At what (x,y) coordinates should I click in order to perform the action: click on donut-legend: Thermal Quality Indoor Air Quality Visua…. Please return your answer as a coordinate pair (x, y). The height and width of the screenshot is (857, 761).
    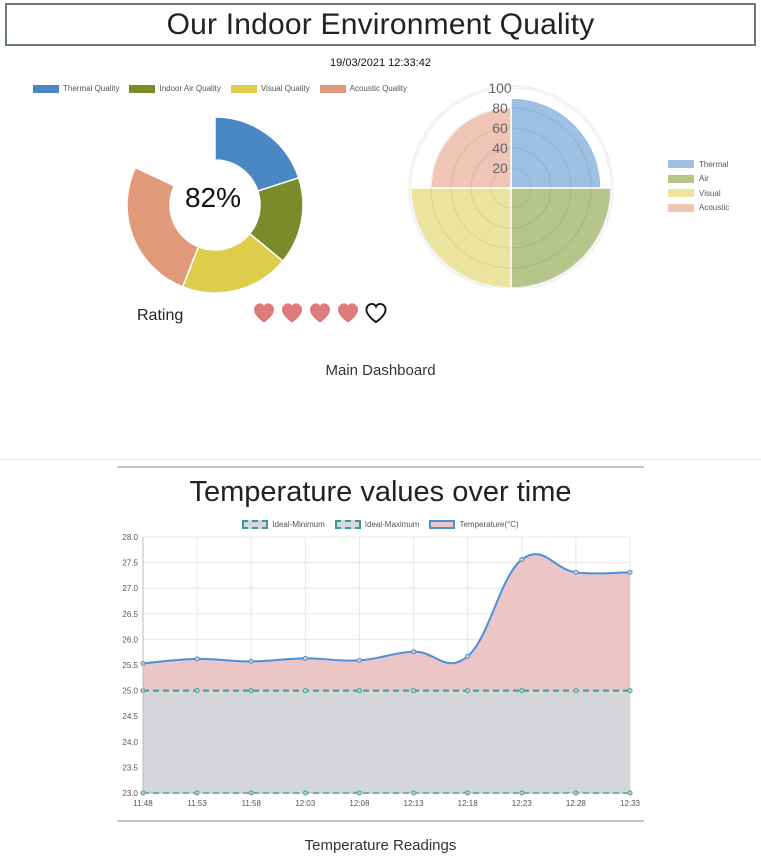
    Looking at the image, I should click on (220, 88).